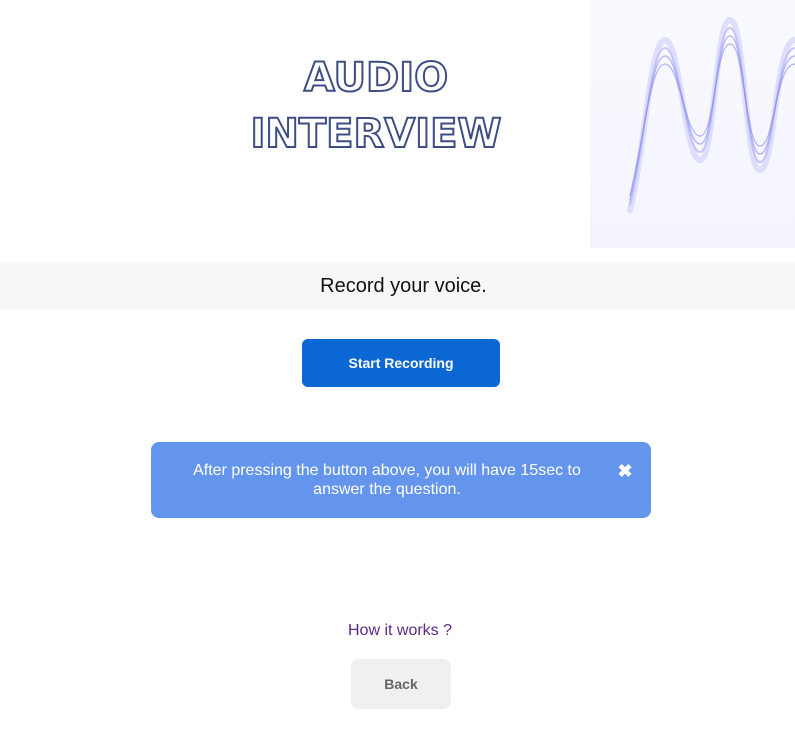  Describe the element at coordinates (376, 78) in the screenshot. I see `hero-title-line1: AUDIO` at that location.